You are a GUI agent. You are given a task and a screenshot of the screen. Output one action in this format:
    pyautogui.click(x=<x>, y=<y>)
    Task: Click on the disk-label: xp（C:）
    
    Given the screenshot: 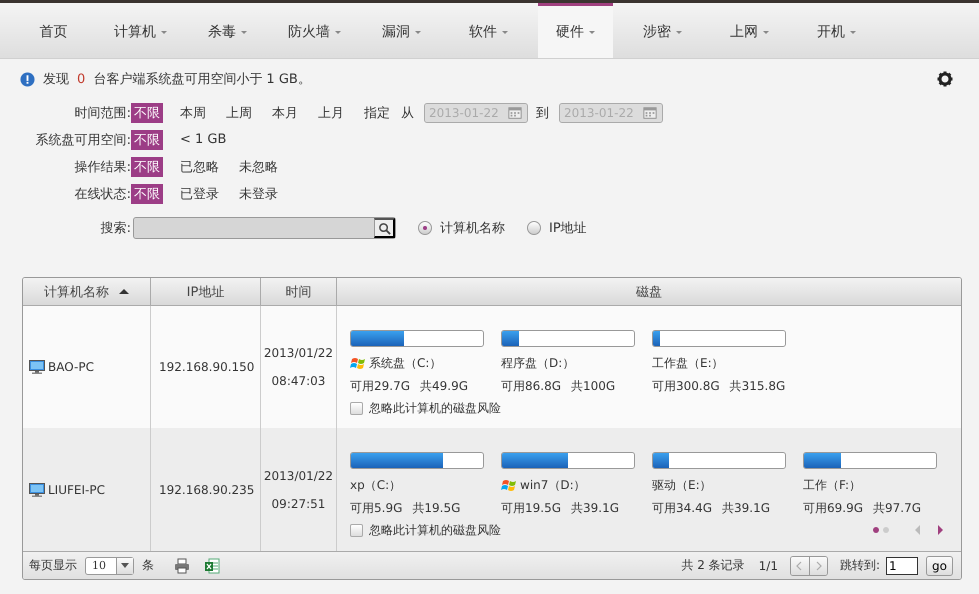 What is the action you would take?
    pyautogui.click(x=376, y=485)
    